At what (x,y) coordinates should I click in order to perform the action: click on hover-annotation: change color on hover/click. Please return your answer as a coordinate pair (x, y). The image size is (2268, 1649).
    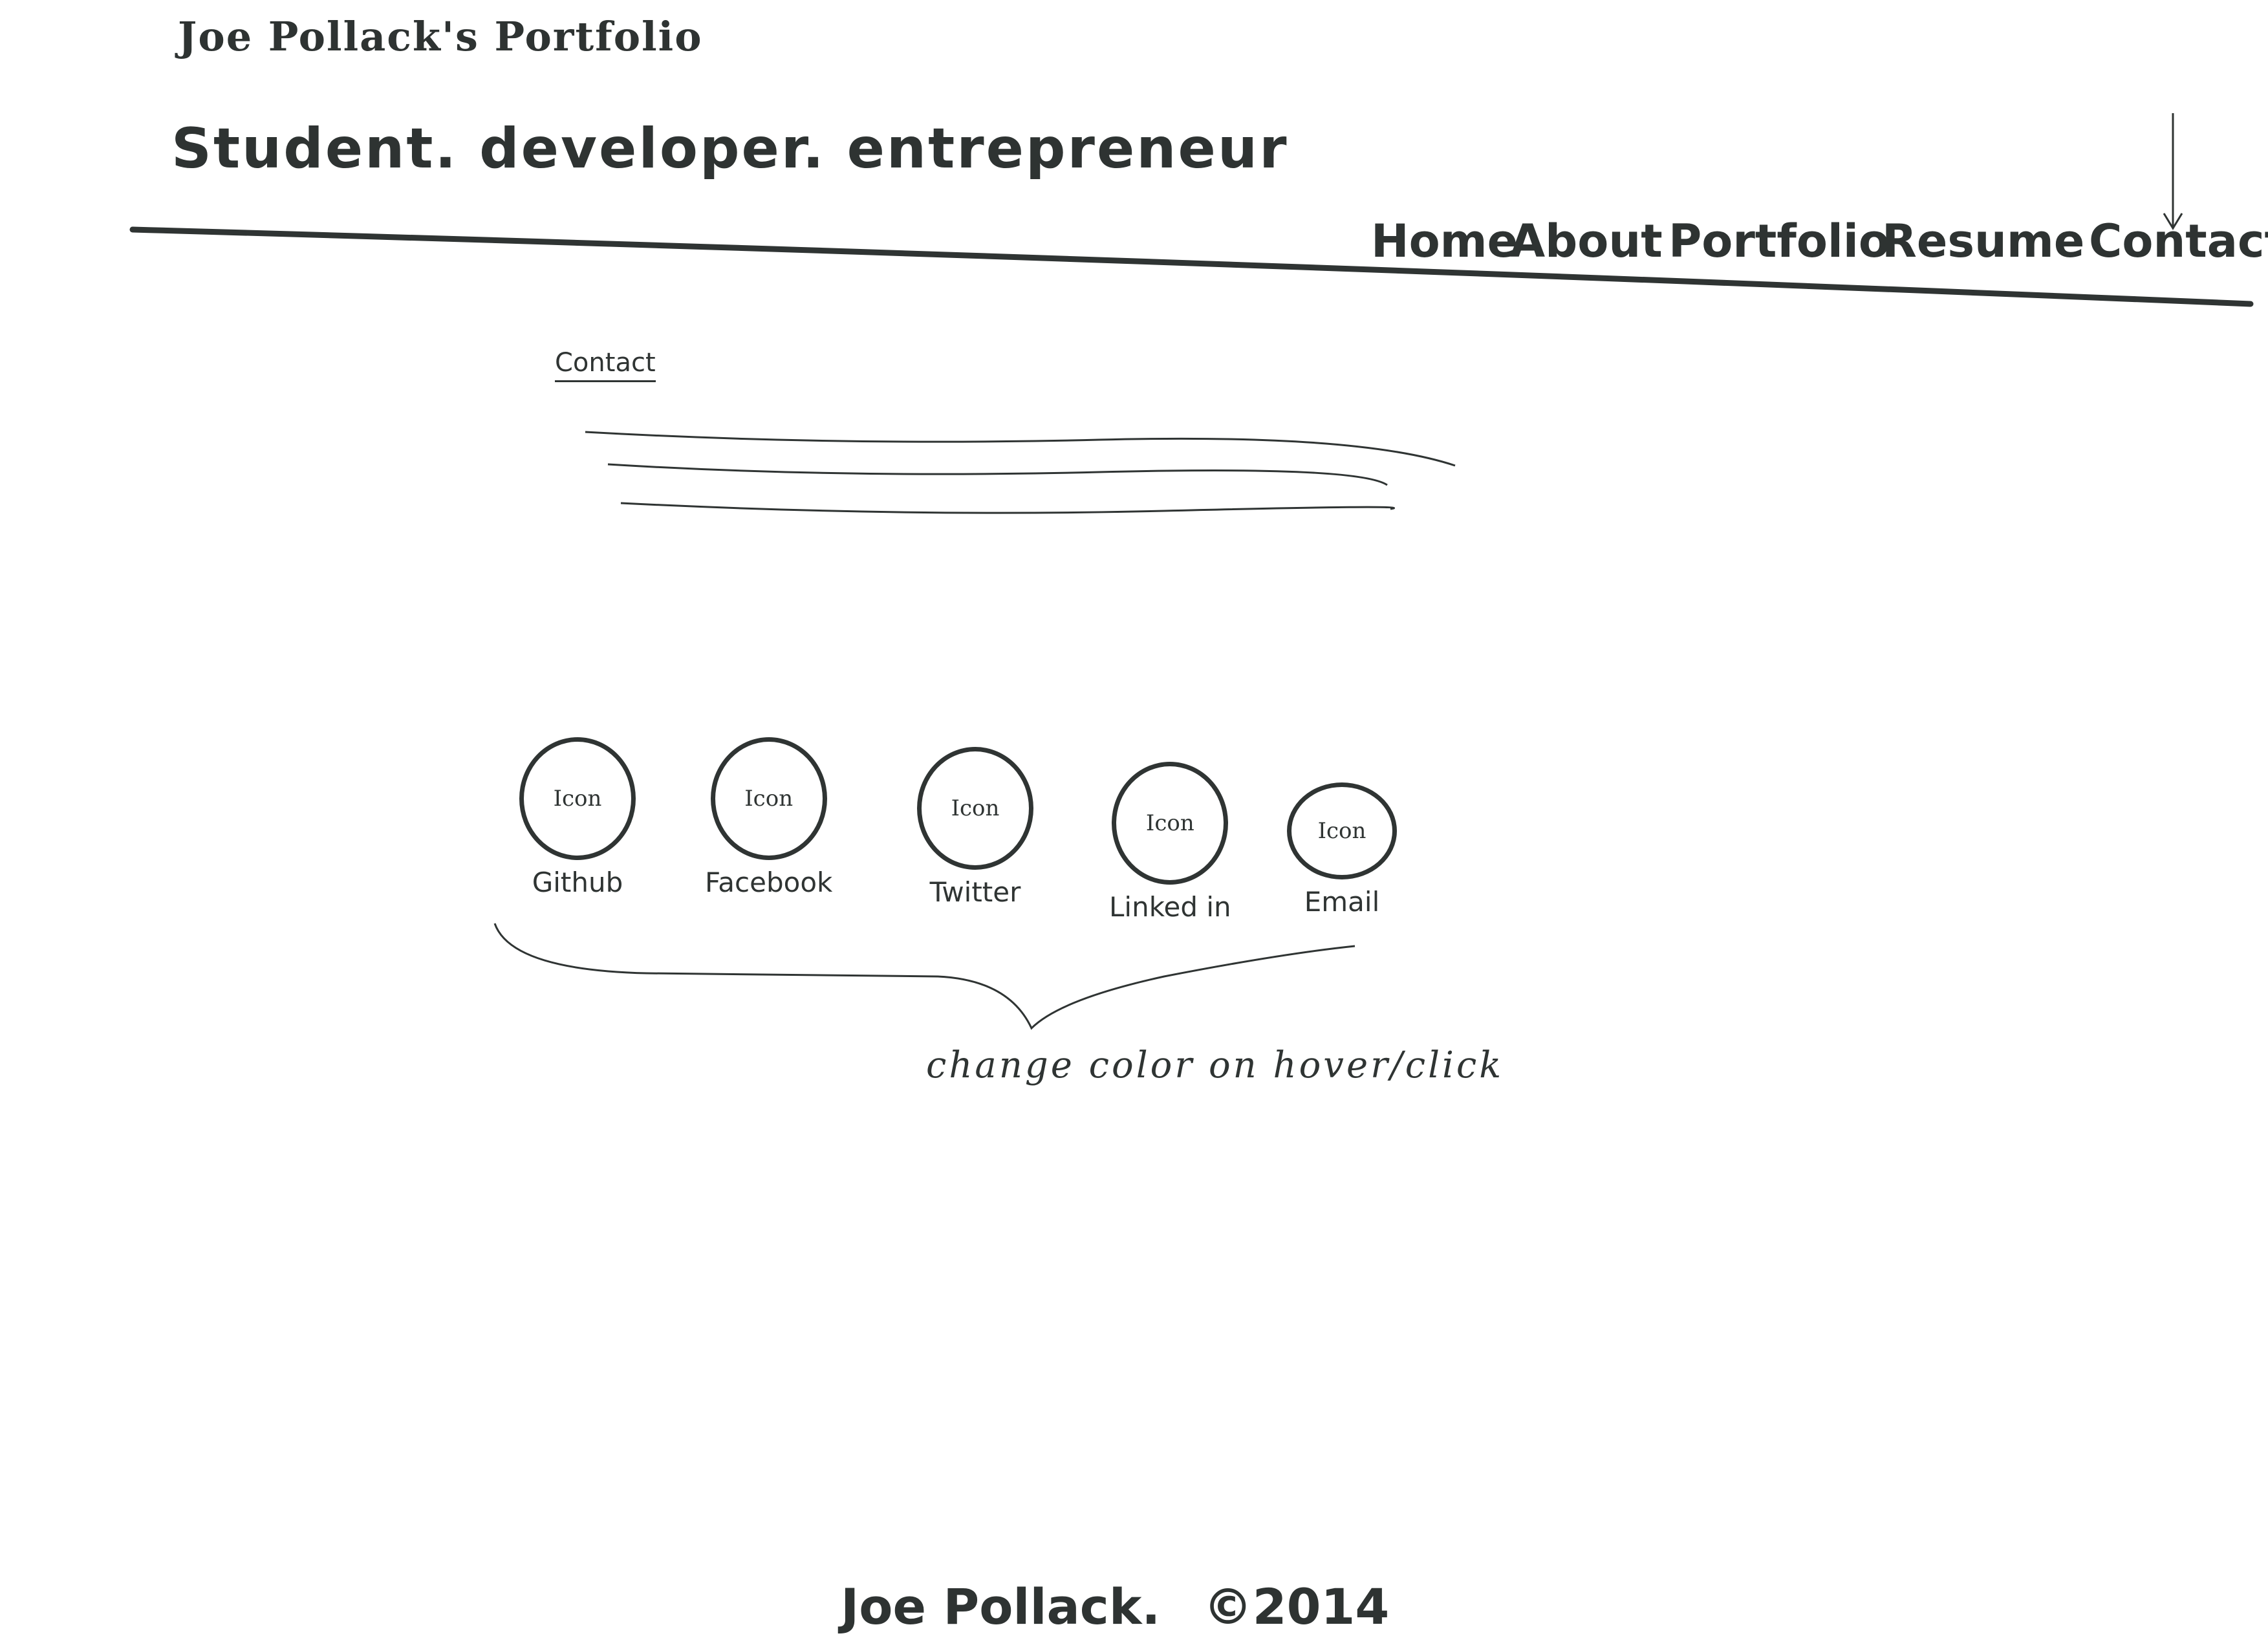
    Looking at the image, I should click on (1215, 1065).